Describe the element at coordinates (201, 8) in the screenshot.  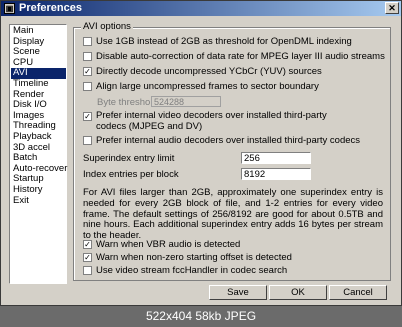
I see `title-bar: ▣ Preferences ✕` at that location.